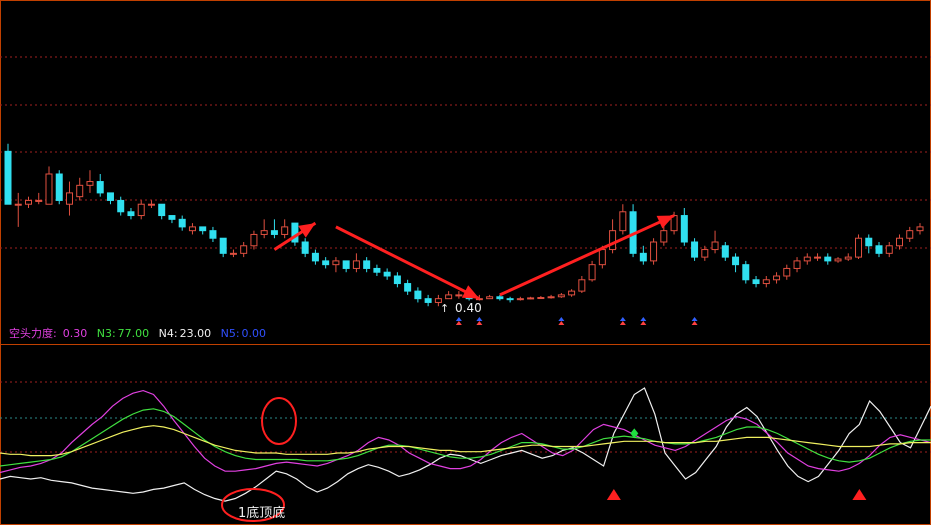 The image size is (931, 525). Describe the element at coordinates (307, 230) in the screenshot. I see `trend-arrow-head` at that location.